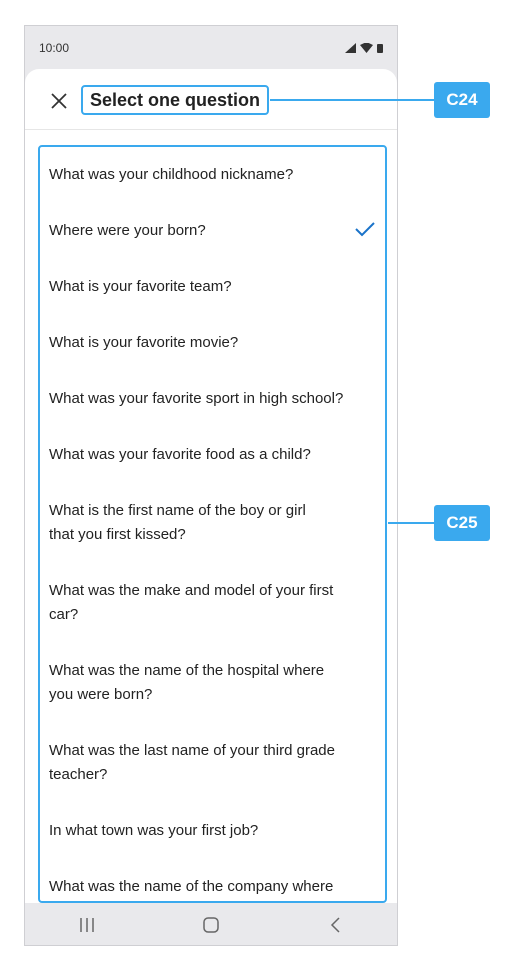 Image resolution: width=514 pixels, height=971 pixels. Describe the element at coordinates (171, 174) in the screenshot. I see `question-text: What was your childhood nickname?` at that location.